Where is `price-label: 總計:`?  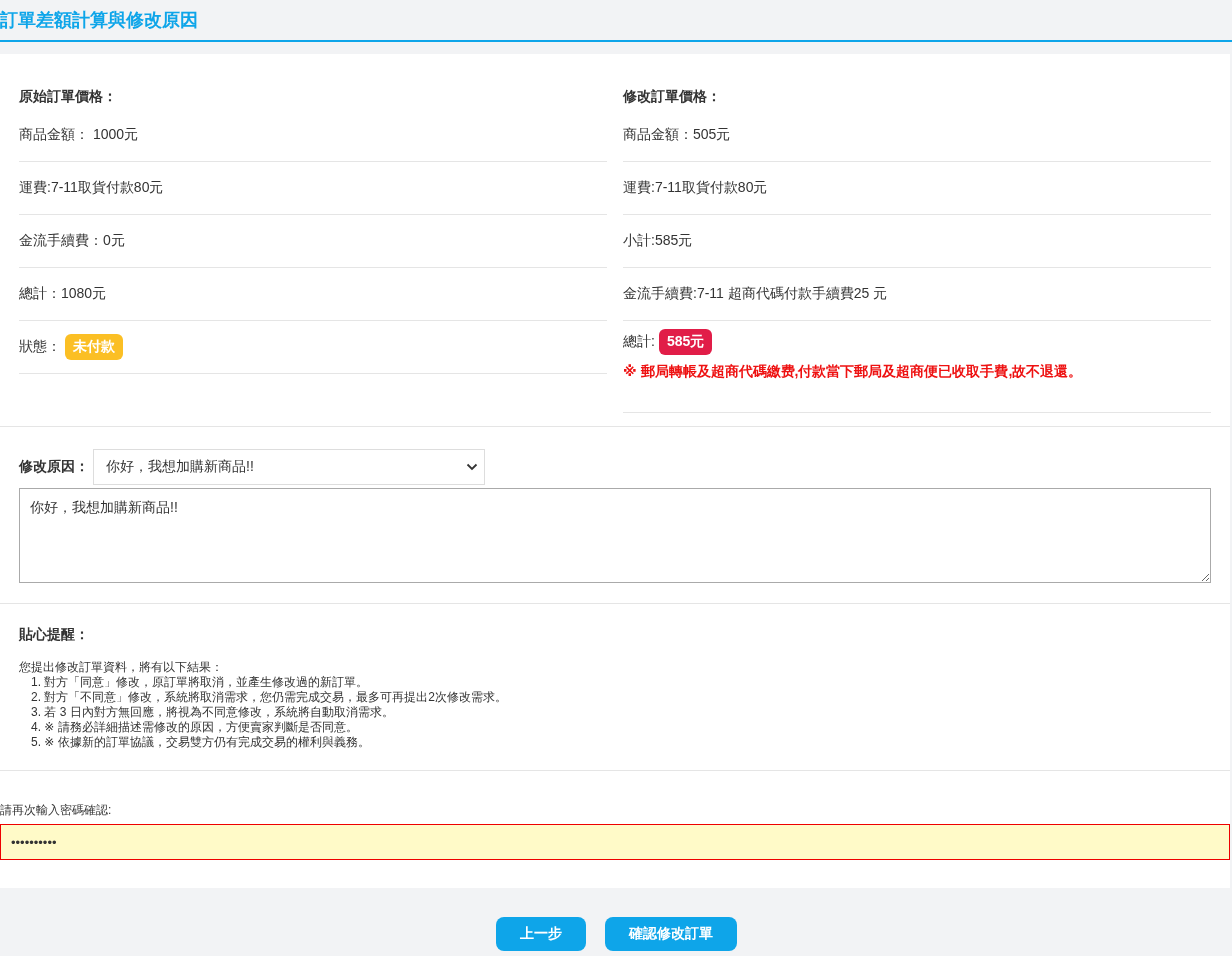 price-label: 總計: is located at coordinates (639, 342).